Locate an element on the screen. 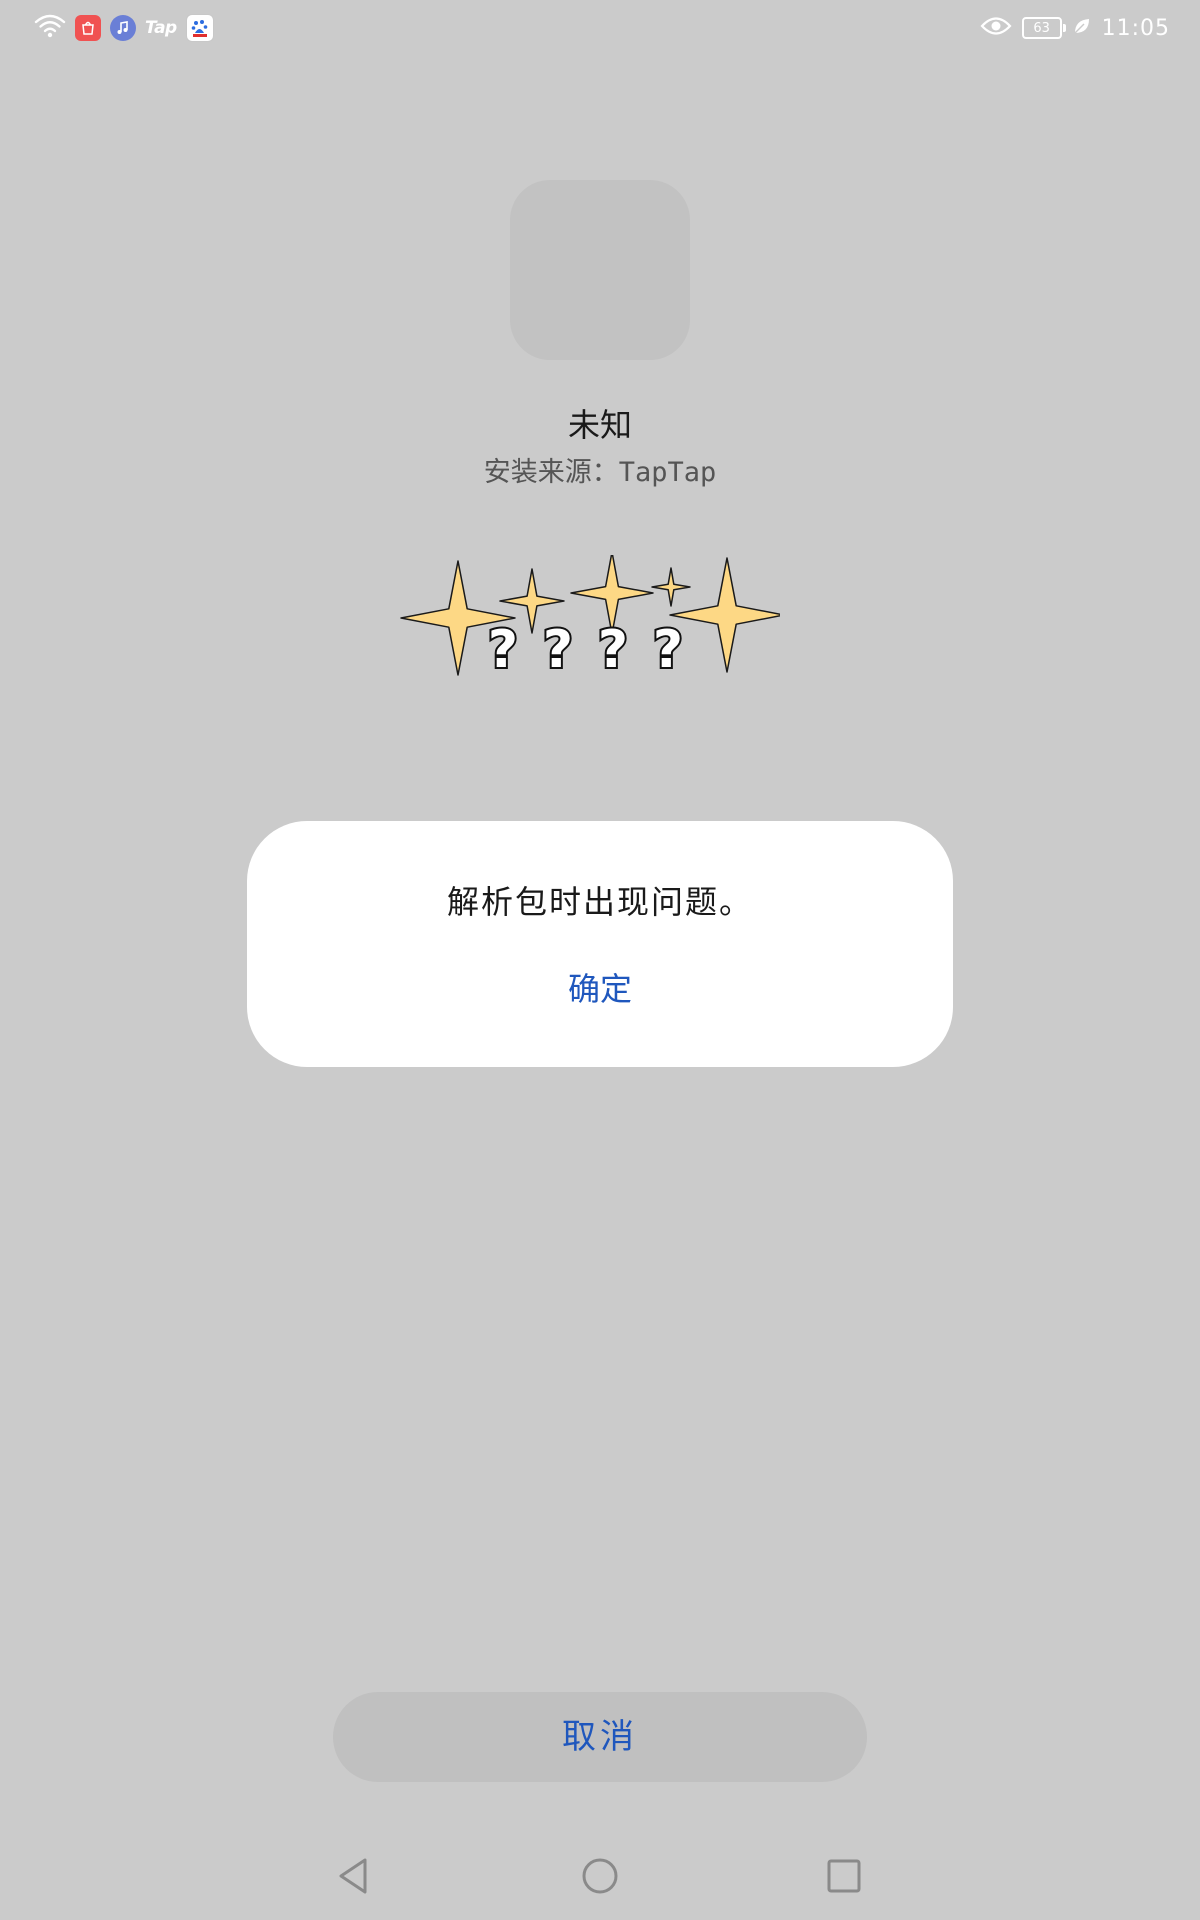 This screenshot has width=1200, height=1920. recent-square-icon is located at coordinates (844, 1878).